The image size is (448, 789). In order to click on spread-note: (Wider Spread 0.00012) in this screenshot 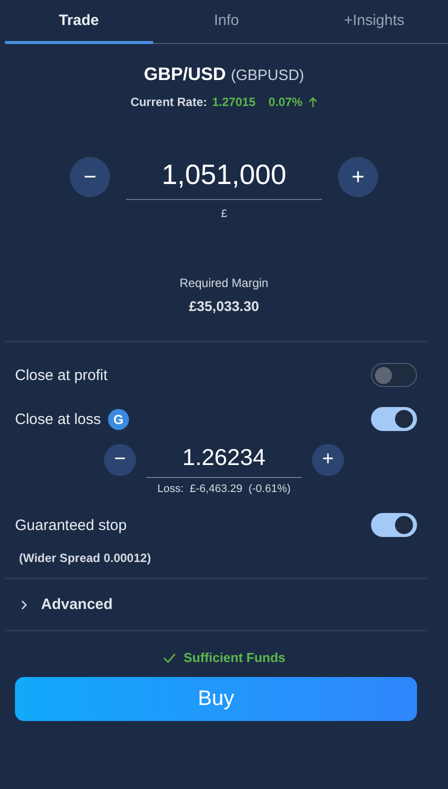, I will do `click(85, 558)`.